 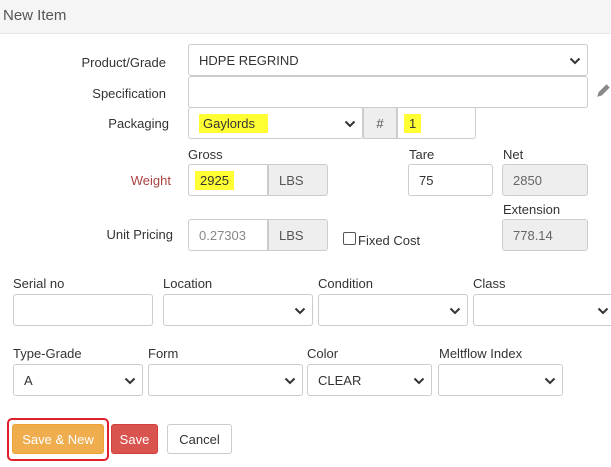 What do you see at coordinates (58, 439) in the screenshot?
I see `save-and-new-button: Save & New` at bounding box center [58, 439].